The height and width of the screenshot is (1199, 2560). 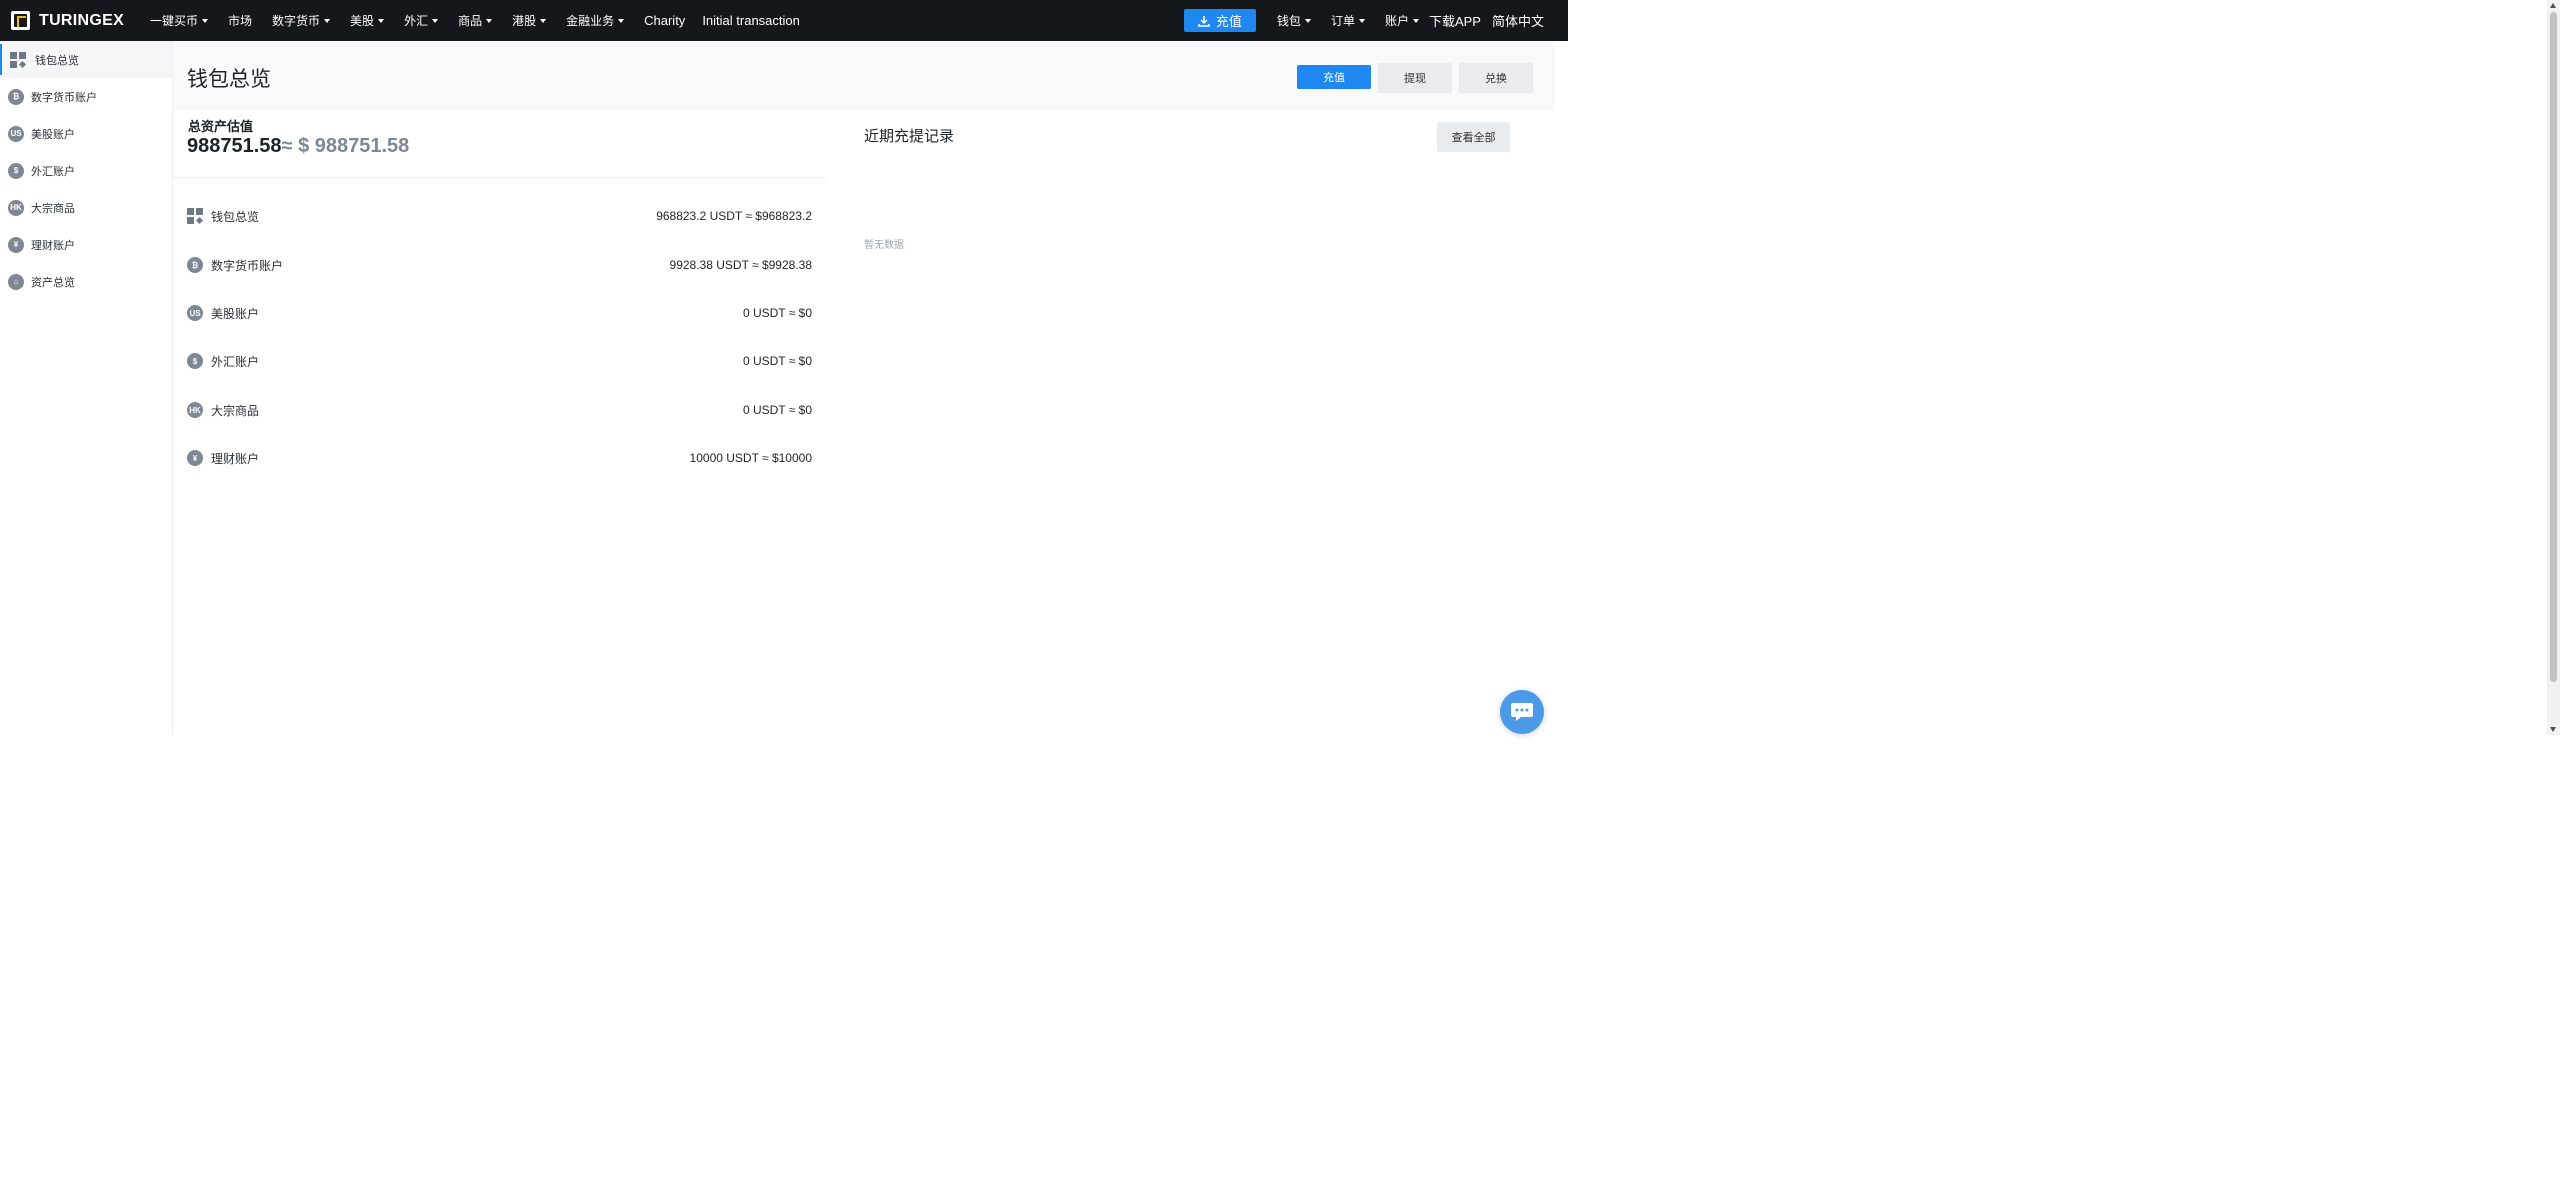 I want to click on download-icon, so click(x=1204, y=21).